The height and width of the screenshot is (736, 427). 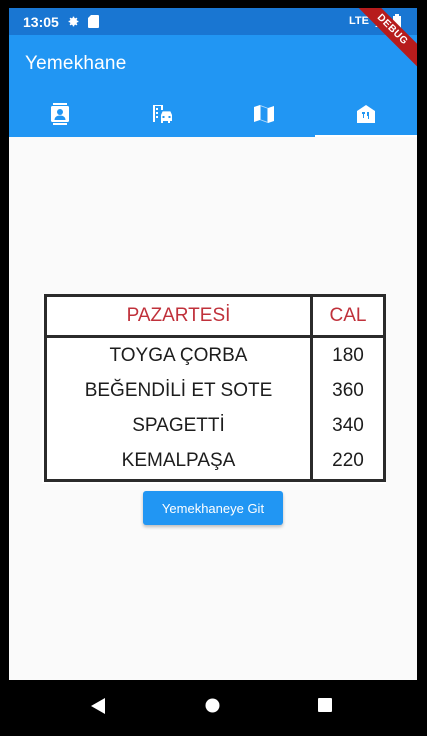 I want to click on menu-row: SPAGETTİ 340, so click(x=215, y=426).